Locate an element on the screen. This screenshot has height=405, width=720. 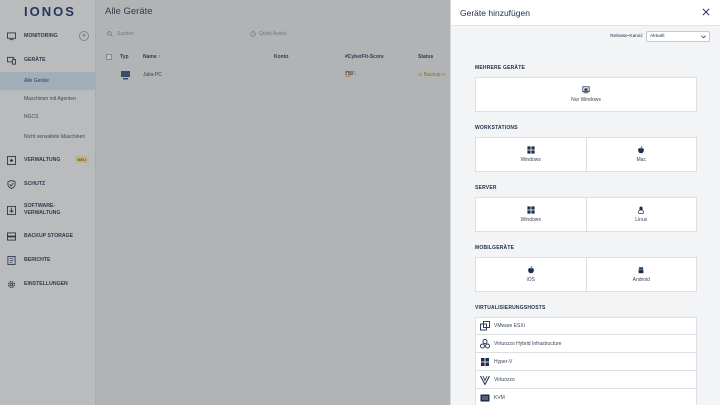
vitem-hyperv: Hyper-V is located at coordinates (586, 362).